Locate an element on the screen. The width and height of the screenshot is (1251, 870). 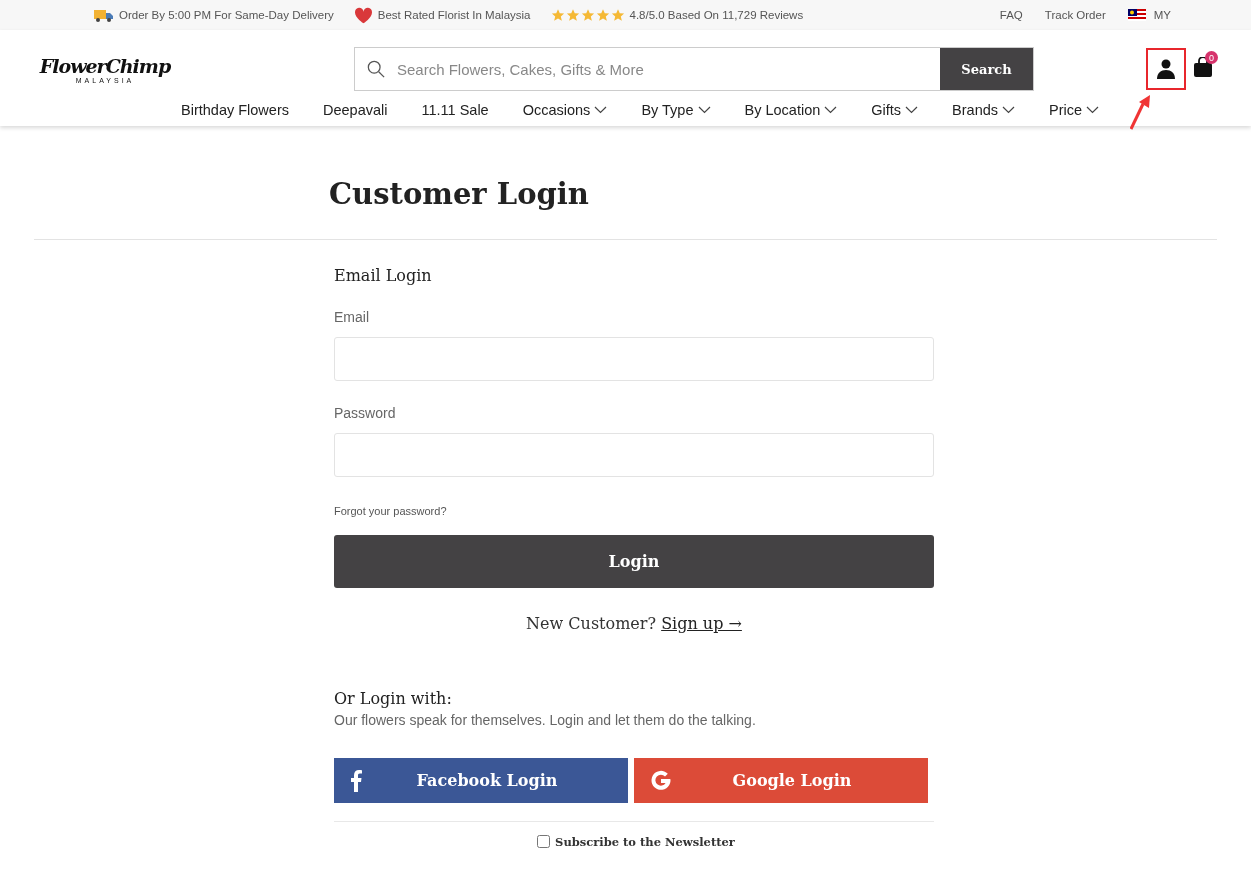
cart-count-badge: 0 is located at coordinates (1211, 57).